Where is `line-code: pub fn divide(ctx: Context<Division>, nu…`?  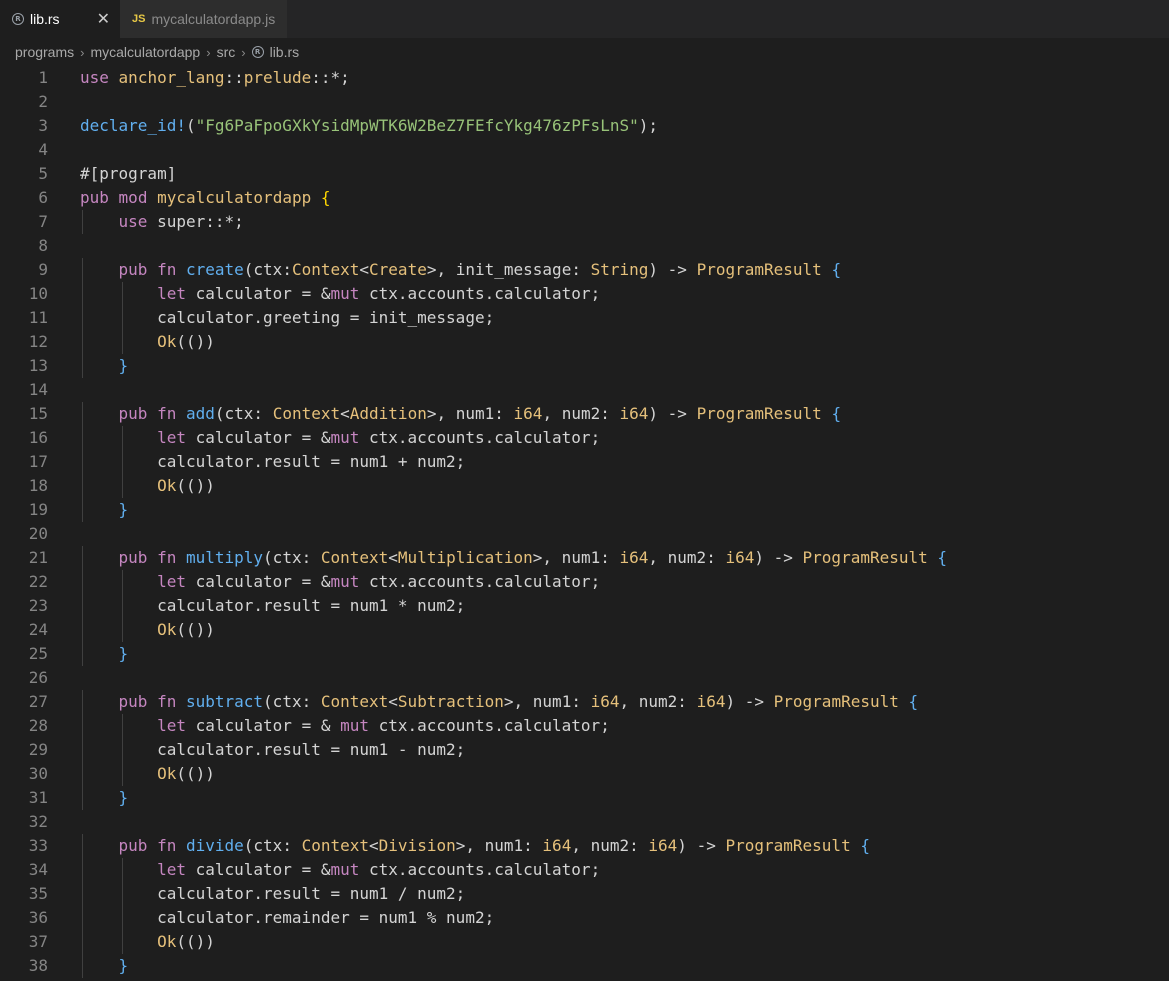
line-code: pub fn divide(ctx: Context<Division>, nu… is located at coordinates (475, 846).